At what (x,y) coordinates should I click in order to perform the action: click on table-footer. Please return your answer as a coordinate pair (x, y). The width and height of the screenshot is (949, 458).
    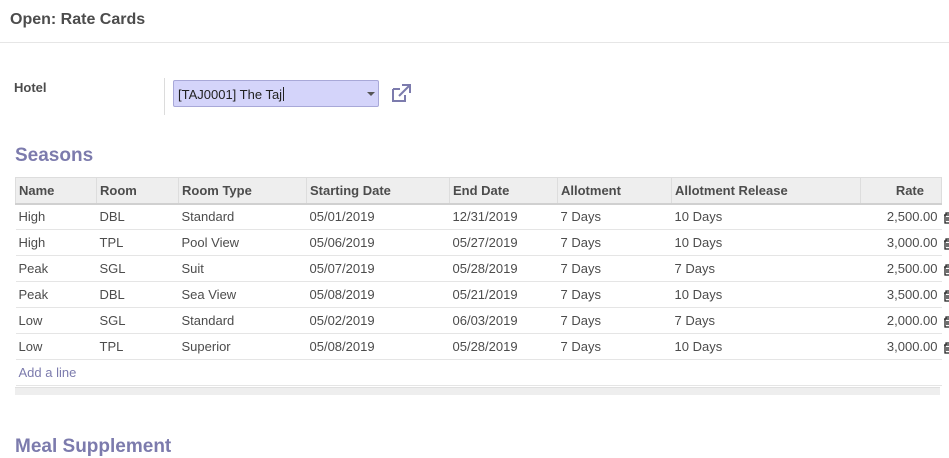
    Looking at the image, I should click on (477, 391).